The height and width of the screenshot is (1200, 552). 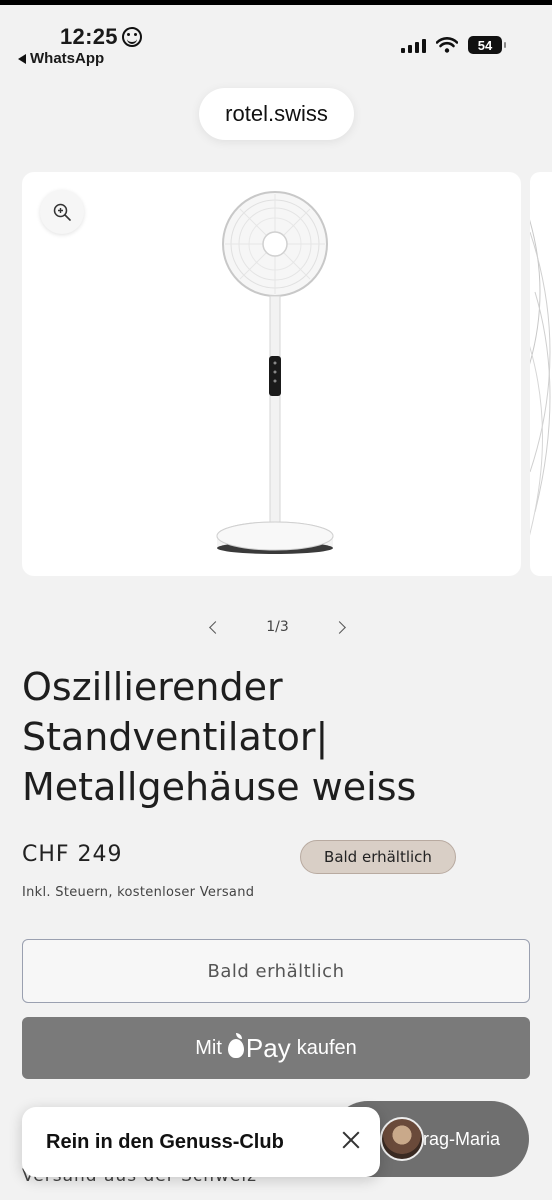 I want to click on chat-label: Frag-Maria, so click(x=456, y=1138).